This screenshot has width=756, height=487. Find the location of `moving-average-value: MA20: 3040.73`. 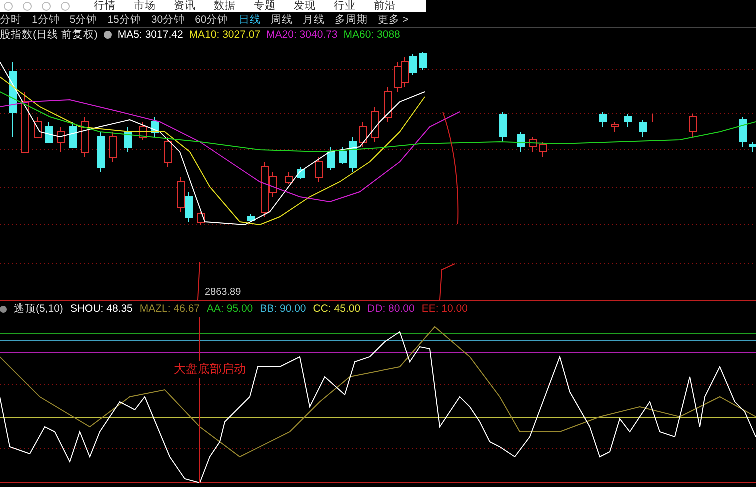

moving-average-value: MA20: 3040.73 is located at coordinates (302, 35).